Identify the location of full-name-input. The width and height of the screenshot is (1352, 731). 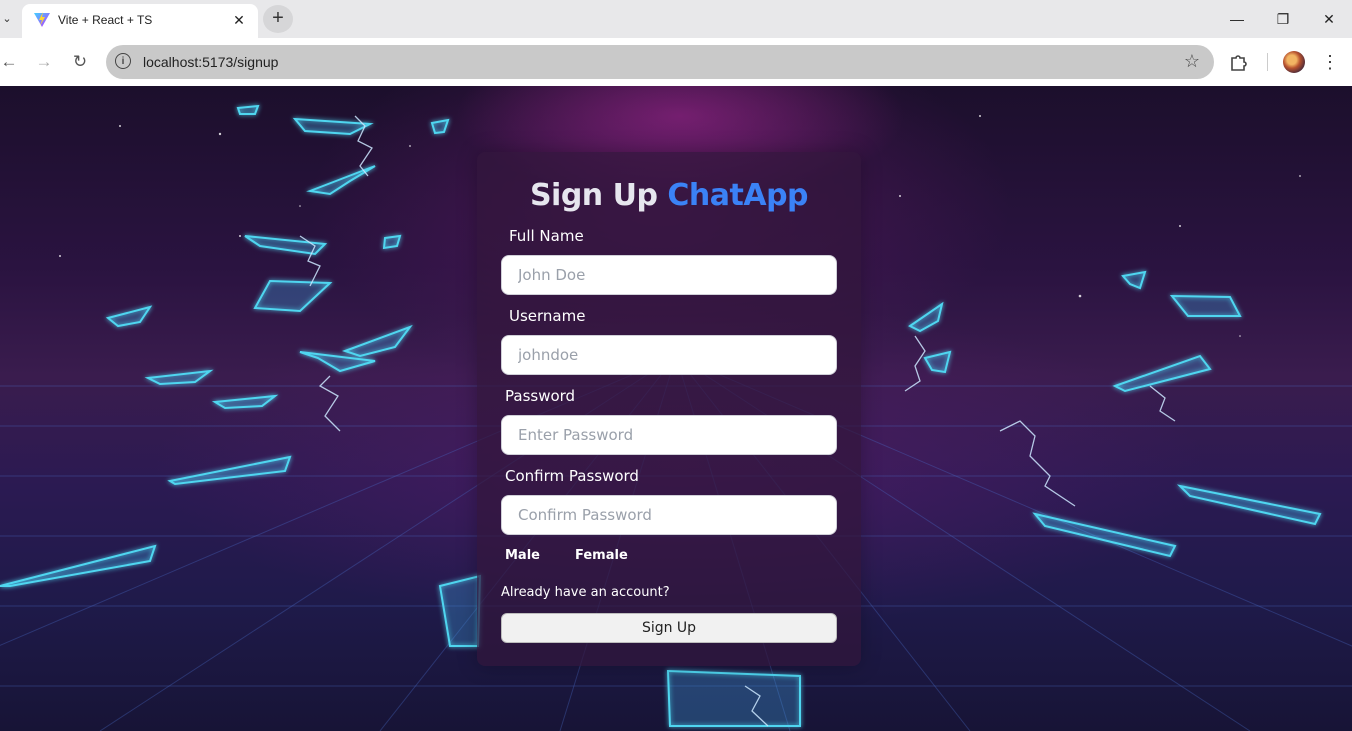
(669, 275).